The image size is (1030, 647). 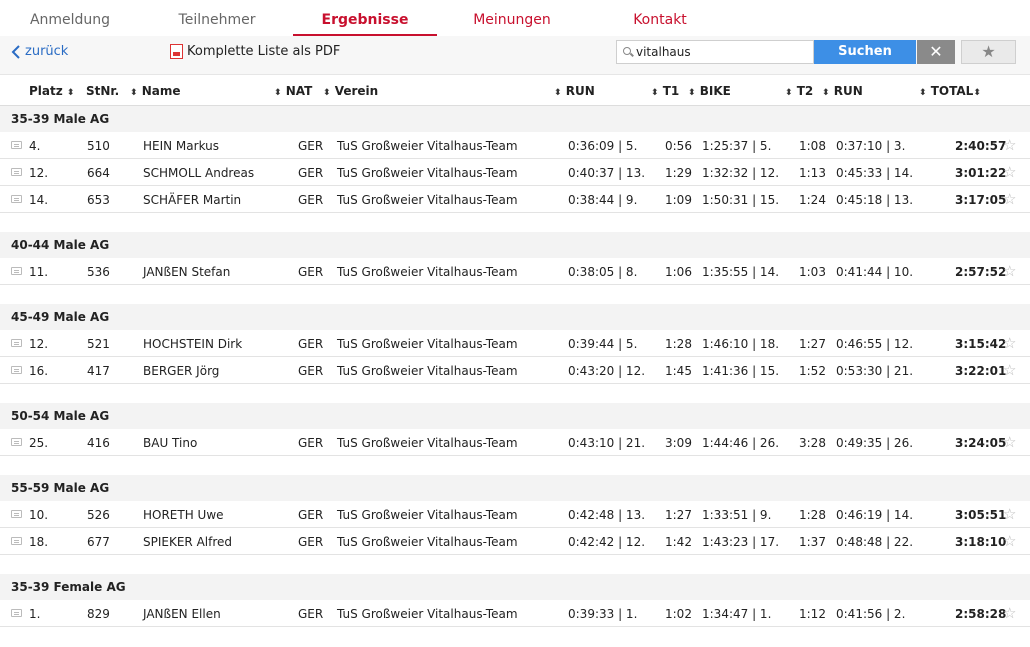 What do you see at coordinates (515, 587) in the screenshot?
I see `group-header: 35-39 Female AG` at bounding box center [515, 587].